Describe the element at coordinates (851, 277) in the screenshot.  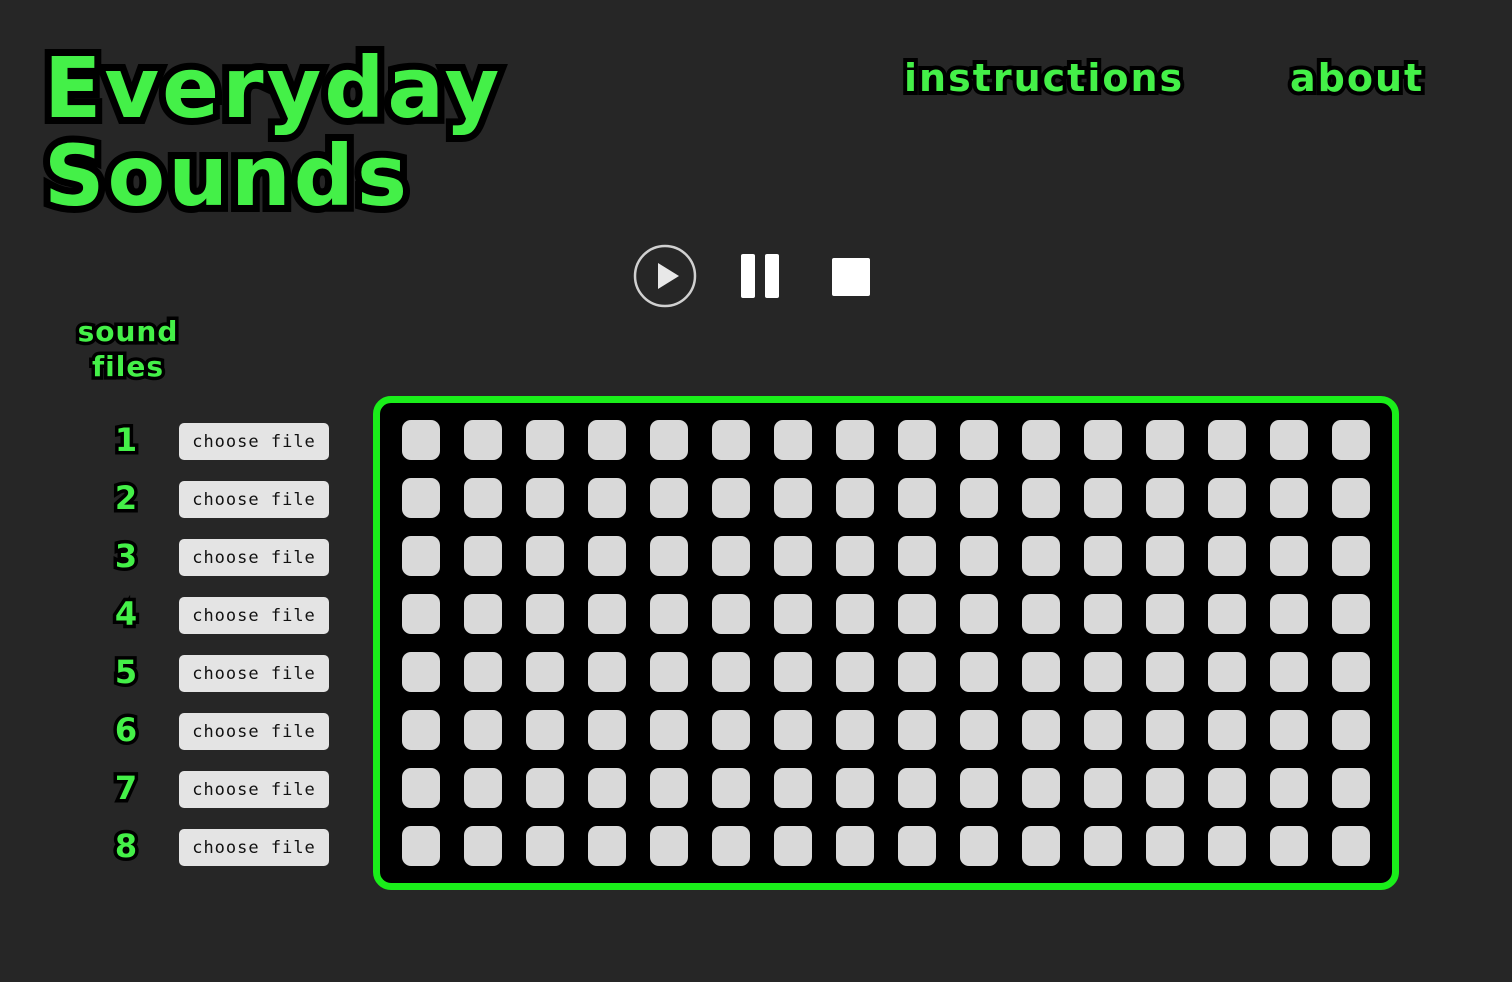
I see `stop-icon` at that location.